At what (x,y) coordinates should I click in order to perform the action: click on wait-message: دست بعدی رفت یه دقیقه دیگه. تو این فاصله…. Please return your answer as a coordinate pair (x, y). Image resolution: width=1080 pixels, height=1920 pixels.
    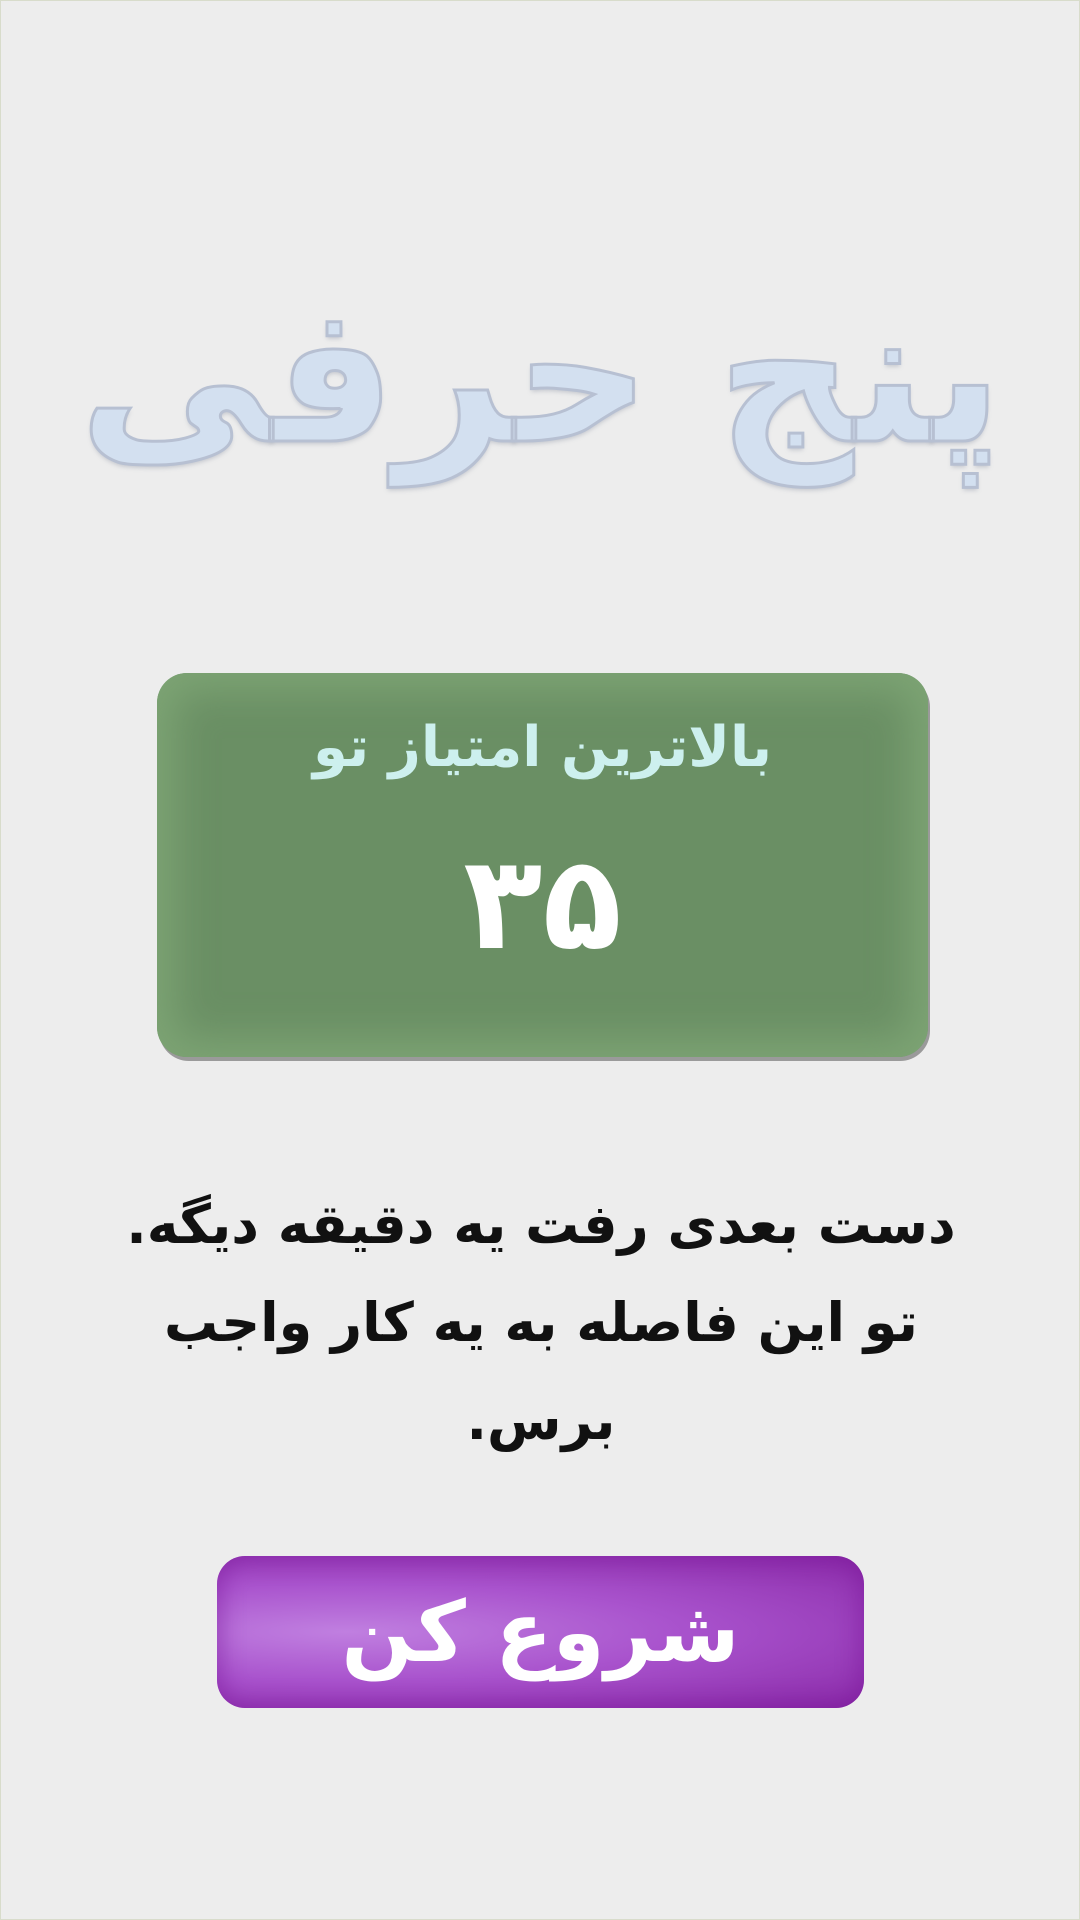
    Looking at the image, I should click on (541, 1322).